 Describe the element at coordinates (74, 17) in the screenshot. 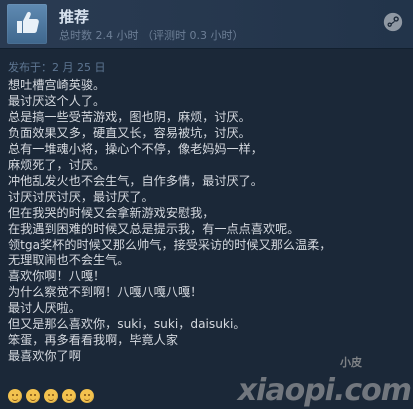

I see `recommendation-label: 推荐` at that location.